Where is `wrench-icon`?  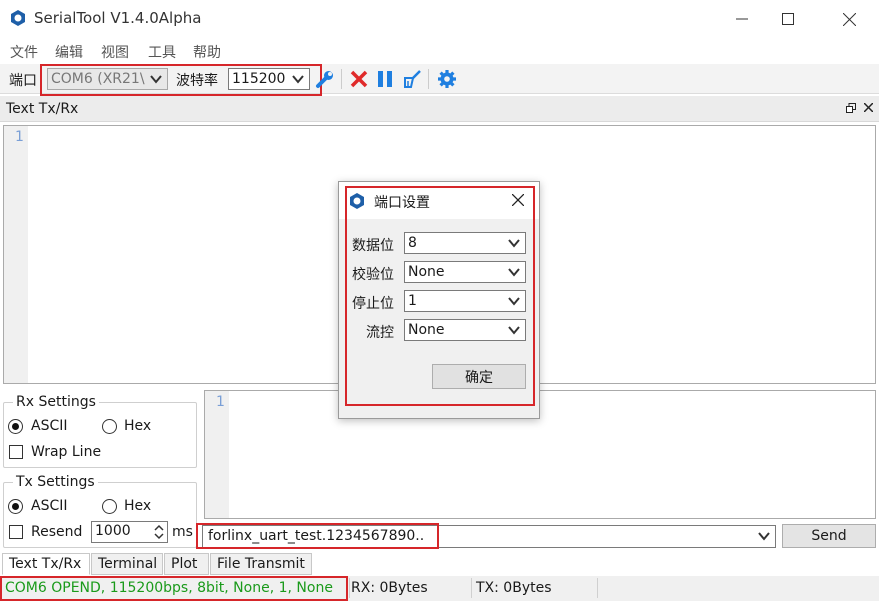 wrench-icon is located at coordinates (324, 79).